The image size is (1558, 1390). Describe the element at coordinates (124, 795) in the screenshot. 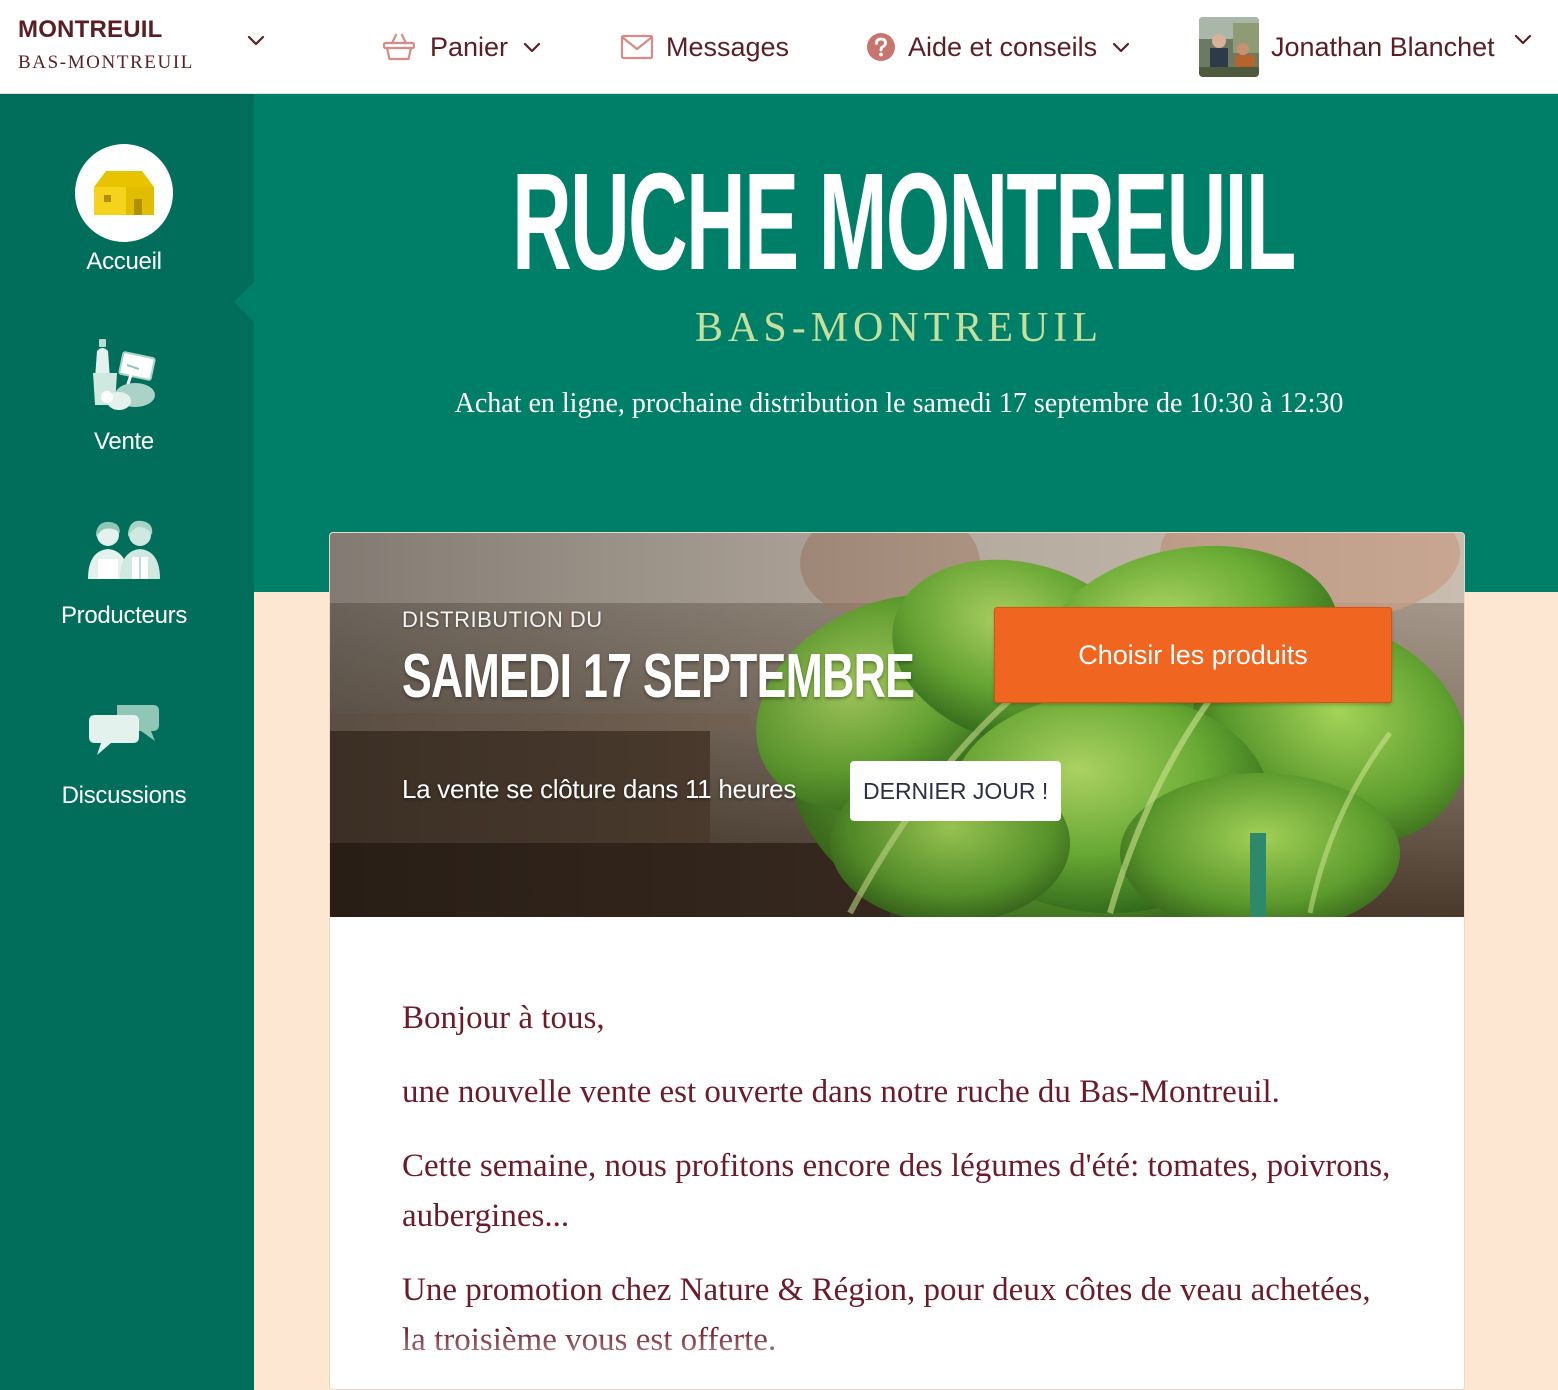

I see `sidebar-item-label: Discussions` at that location.